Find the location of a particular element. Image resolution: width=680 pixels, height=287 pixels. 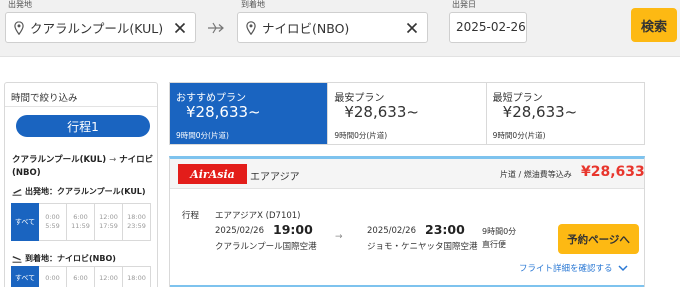

destination-label: 到着地 is located at coordinates (253, 4).